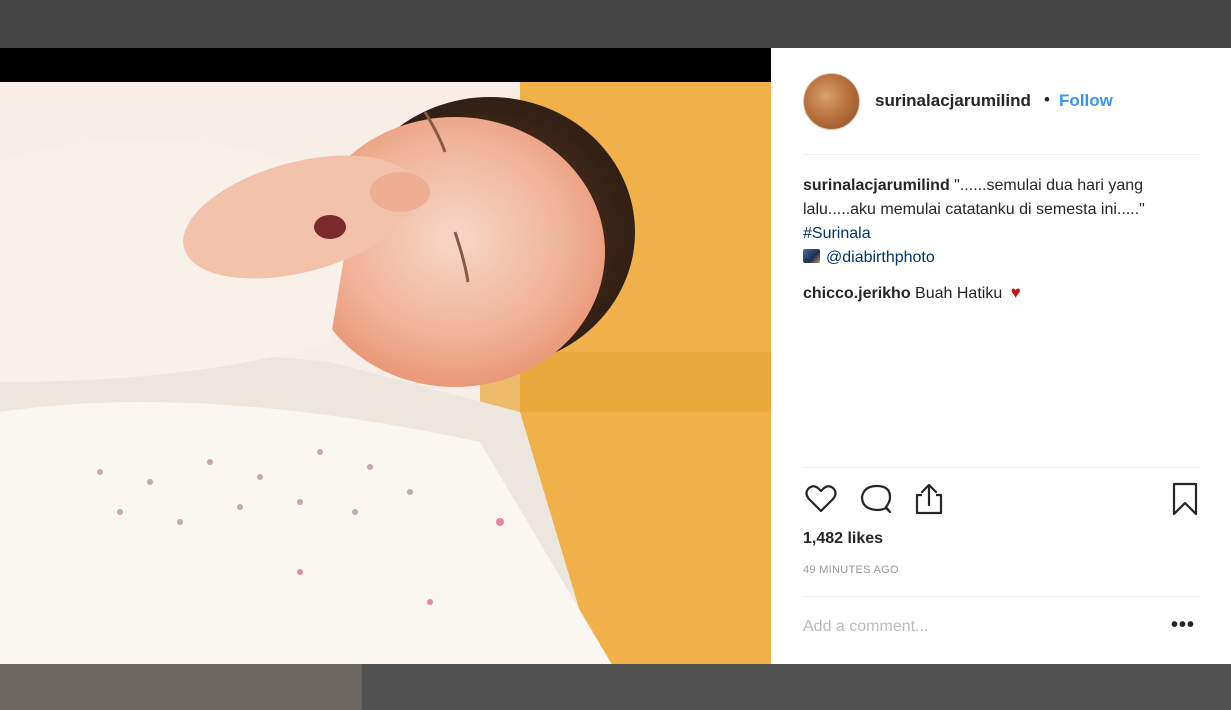  Describe the element at coordinates (876, 185) in the screenshot. I see `caption-username: surinalacjarumilind` at that location.